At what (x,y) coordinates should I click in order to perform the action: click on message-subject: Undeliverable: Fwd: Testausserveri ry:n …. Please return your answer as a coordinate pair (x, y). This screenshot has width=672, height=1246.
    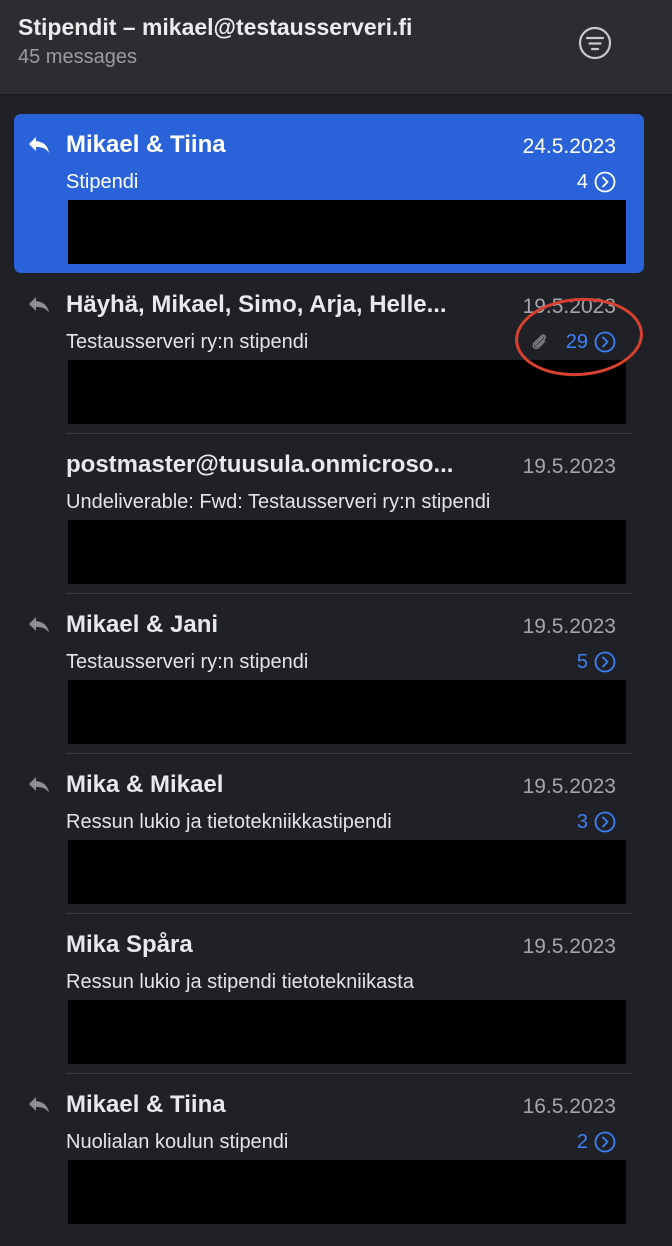
    Looking at the image, I should click on (278, 502).